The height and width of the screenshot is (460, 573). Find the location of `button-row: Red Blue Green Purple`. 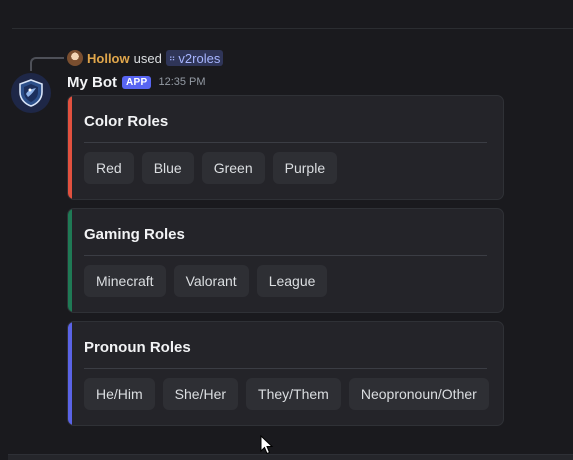

button-row: Red Blue Green Purple is located at coordinates (211, 168).